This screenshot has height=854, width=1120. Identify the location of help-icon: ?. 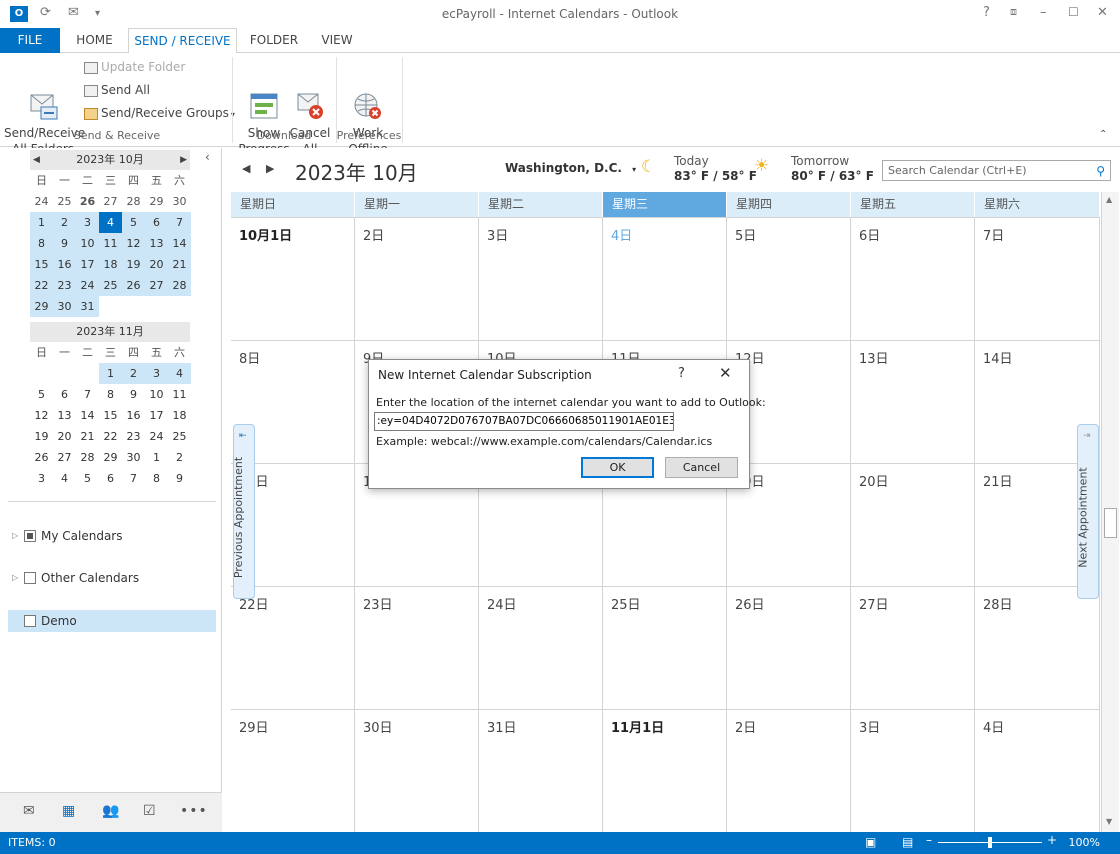
(986, 12).